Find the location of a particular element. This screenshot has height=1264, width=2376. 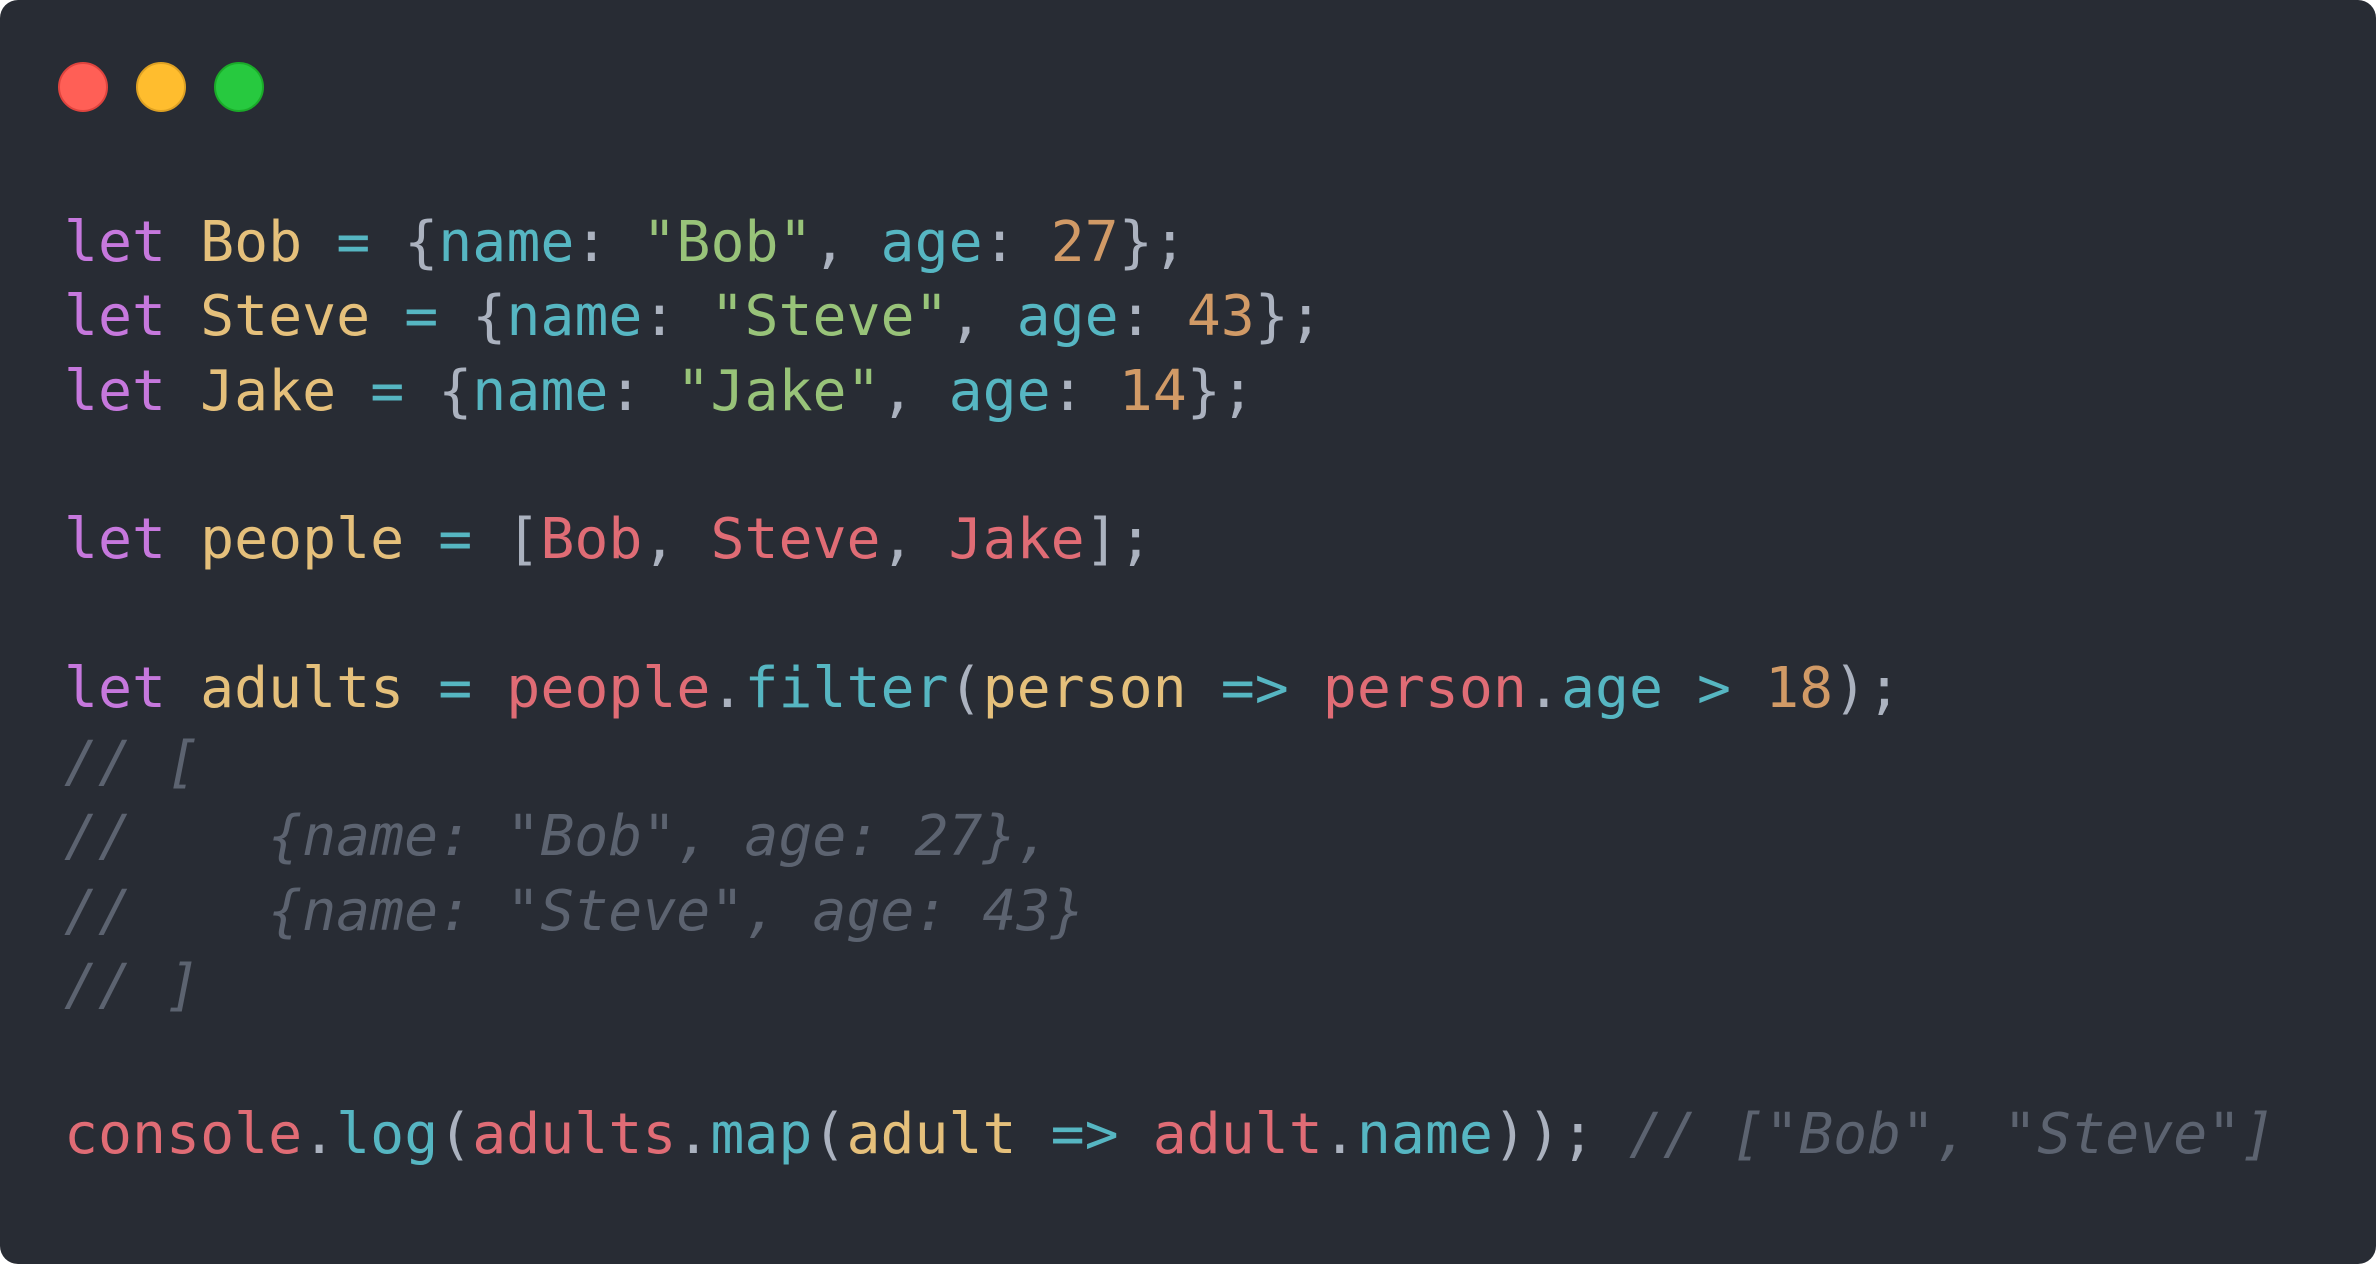

code-token-param: adult is located at coordinates (931, 1134).